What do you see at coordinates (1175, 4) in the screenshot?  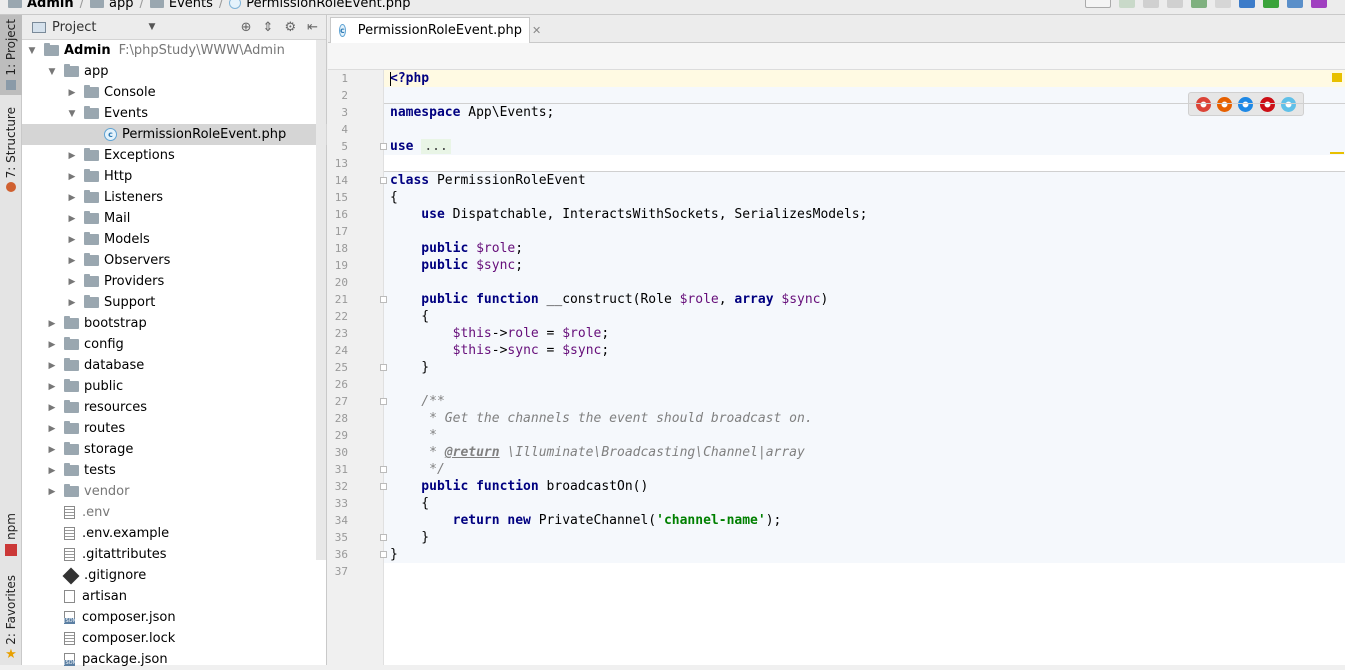 I see `coverage-icon` at bounding box center [1175, 4].